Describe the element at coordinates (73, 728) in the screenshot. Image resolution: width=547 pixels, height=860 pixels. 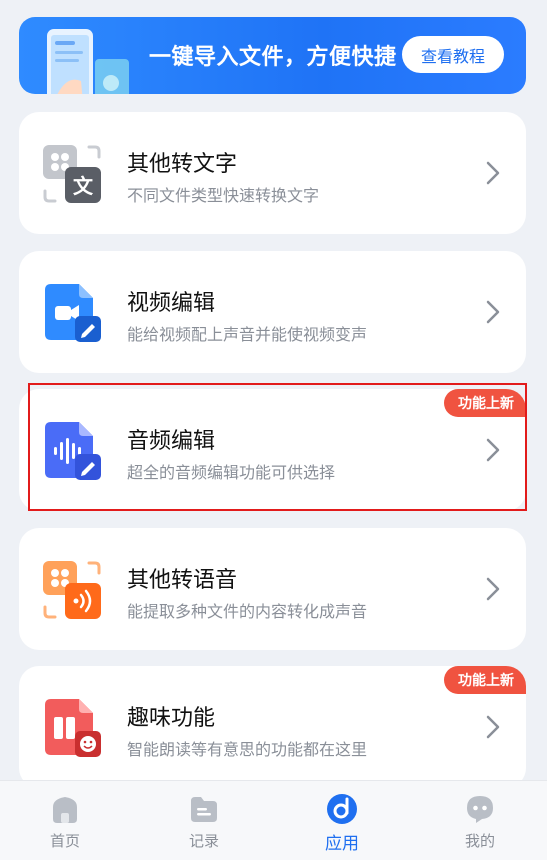
I see `fun-feature-icon` at that location.